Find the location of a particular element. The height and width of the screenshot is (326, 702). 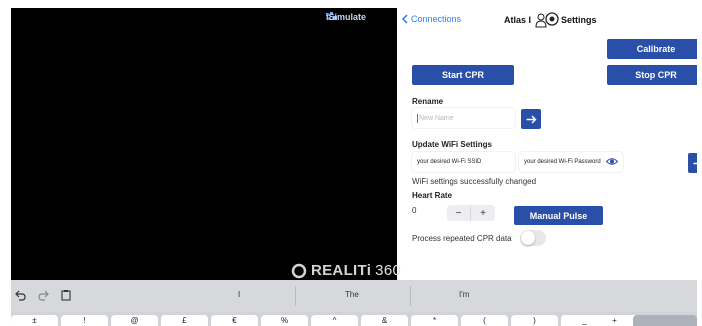

redo-icon is located at coordinates (44, 295).